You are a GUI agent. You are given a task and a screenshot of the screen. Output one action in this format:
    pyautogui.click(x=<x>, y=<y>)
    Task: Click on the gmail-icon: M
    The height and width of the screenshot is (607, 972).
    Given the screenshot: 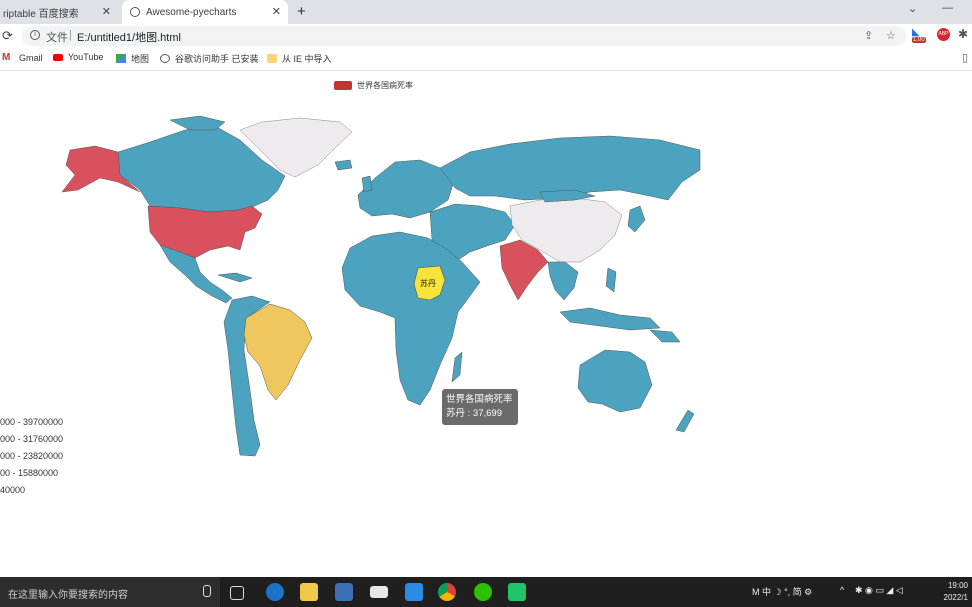 What is the action you would take?
    pyautogui.click(x=6, y=57)
    